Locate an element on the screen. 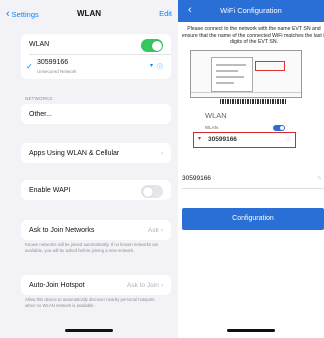  network-name: 30599166 is located at coordinates (53, 62).